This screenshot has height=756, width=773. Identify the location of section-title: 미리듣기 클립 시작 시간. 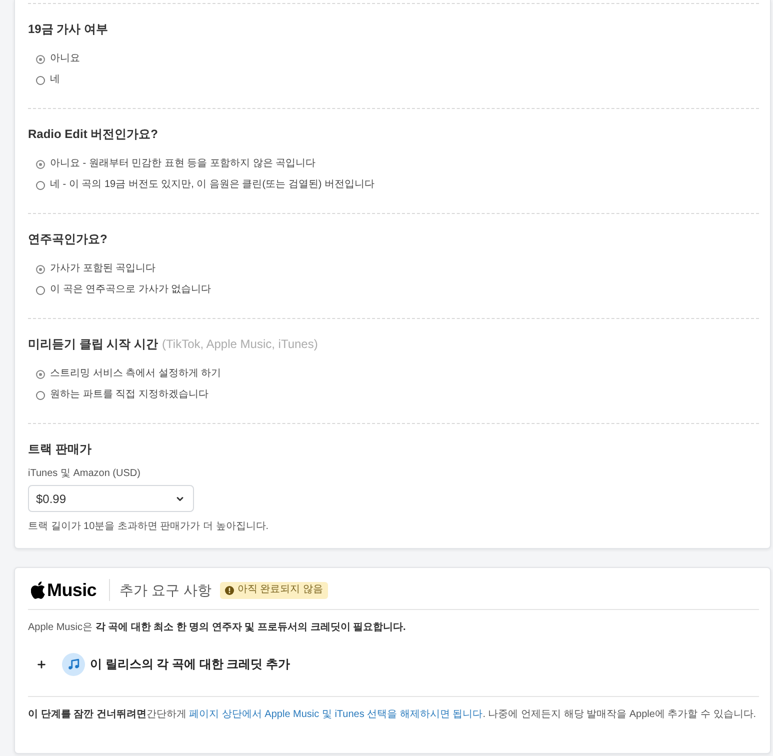
(93, 344).